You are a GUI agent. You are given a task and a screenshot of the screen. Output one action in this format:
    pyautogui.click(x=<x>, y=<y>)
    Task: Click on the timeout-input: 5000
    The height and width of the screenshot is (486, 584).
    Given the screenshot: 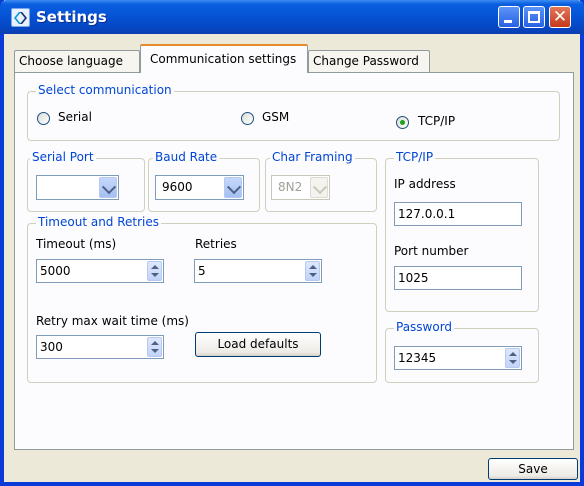 What is the action you would take?
    pyautogui.click(x=100, y=271)
    